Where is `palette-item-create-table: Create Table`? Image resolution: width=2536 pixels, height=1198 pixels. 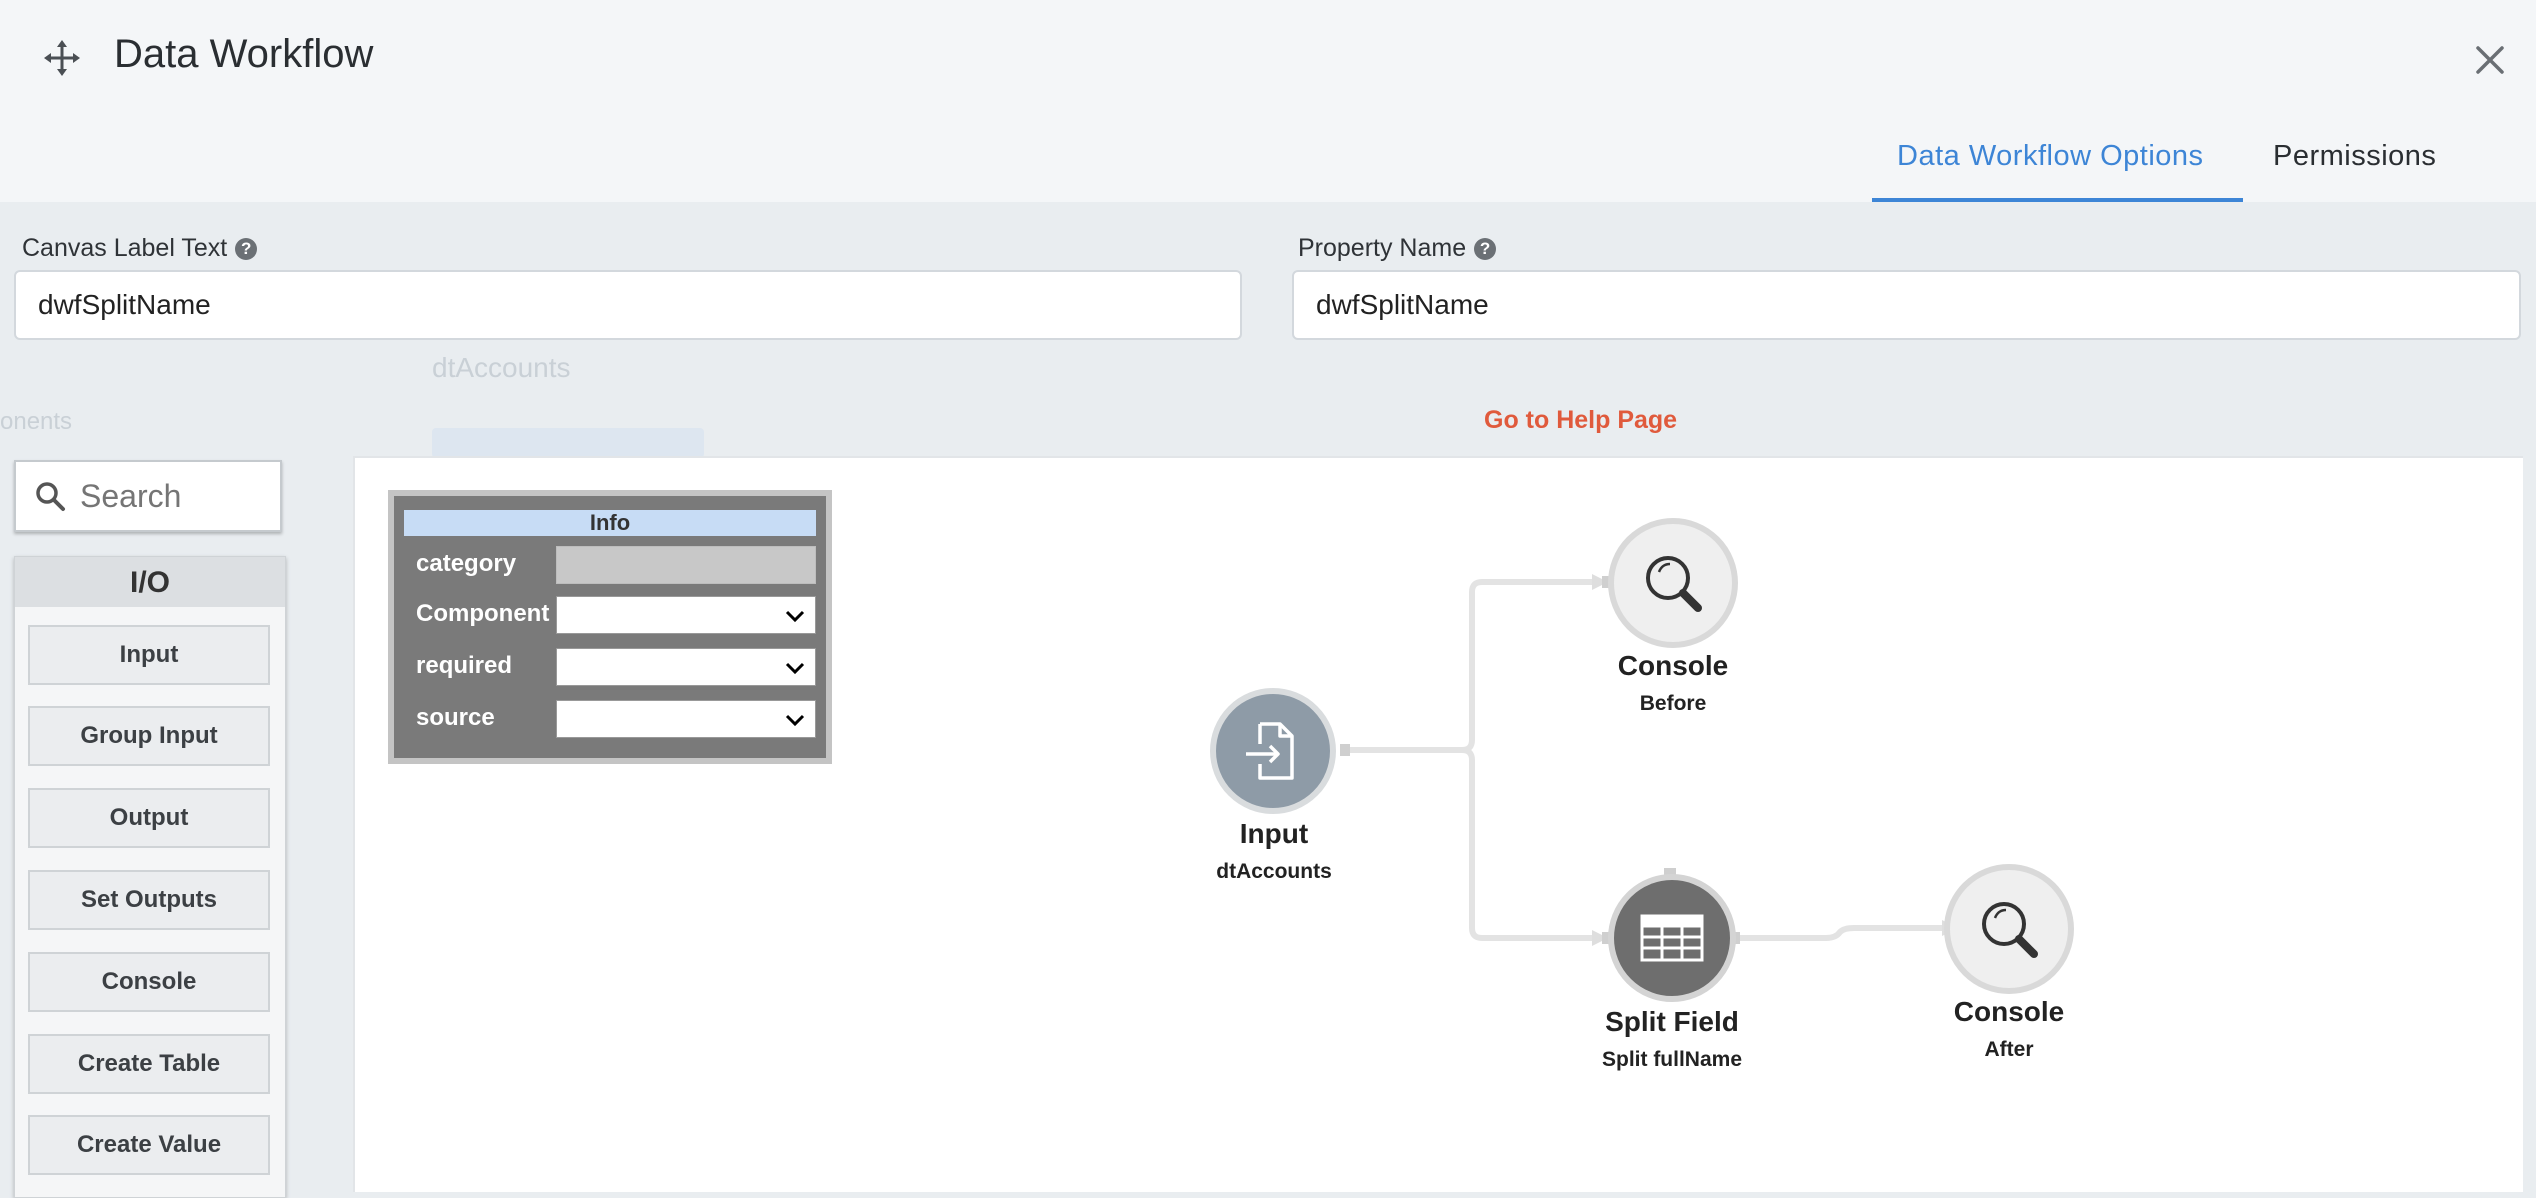
palette-item-create-table: Create Table is located at coordinates (149, 1064).